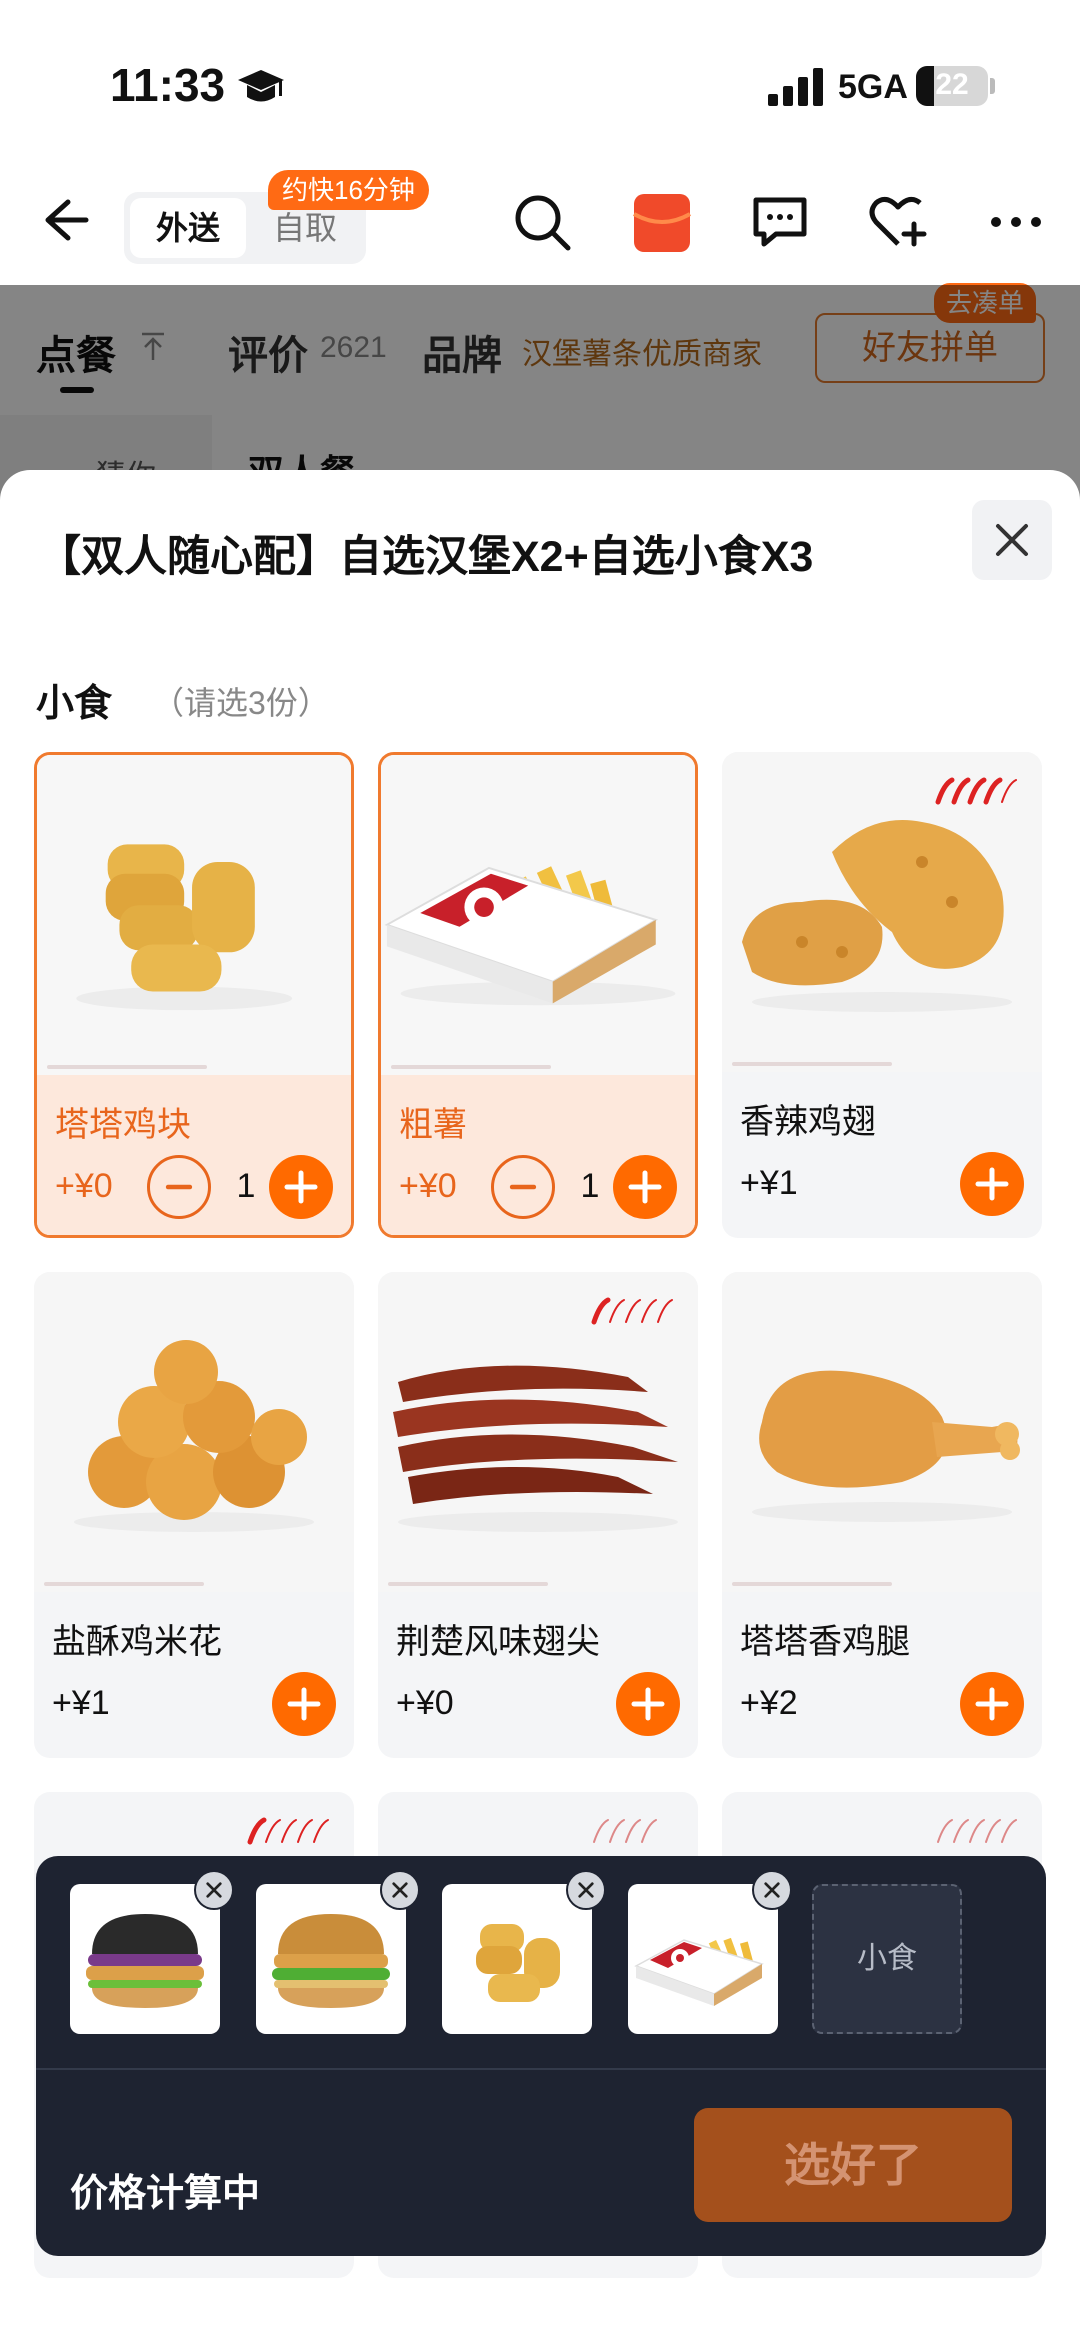  I want to click on item-name: 盐酥鸡米花, so click(137, 1642).